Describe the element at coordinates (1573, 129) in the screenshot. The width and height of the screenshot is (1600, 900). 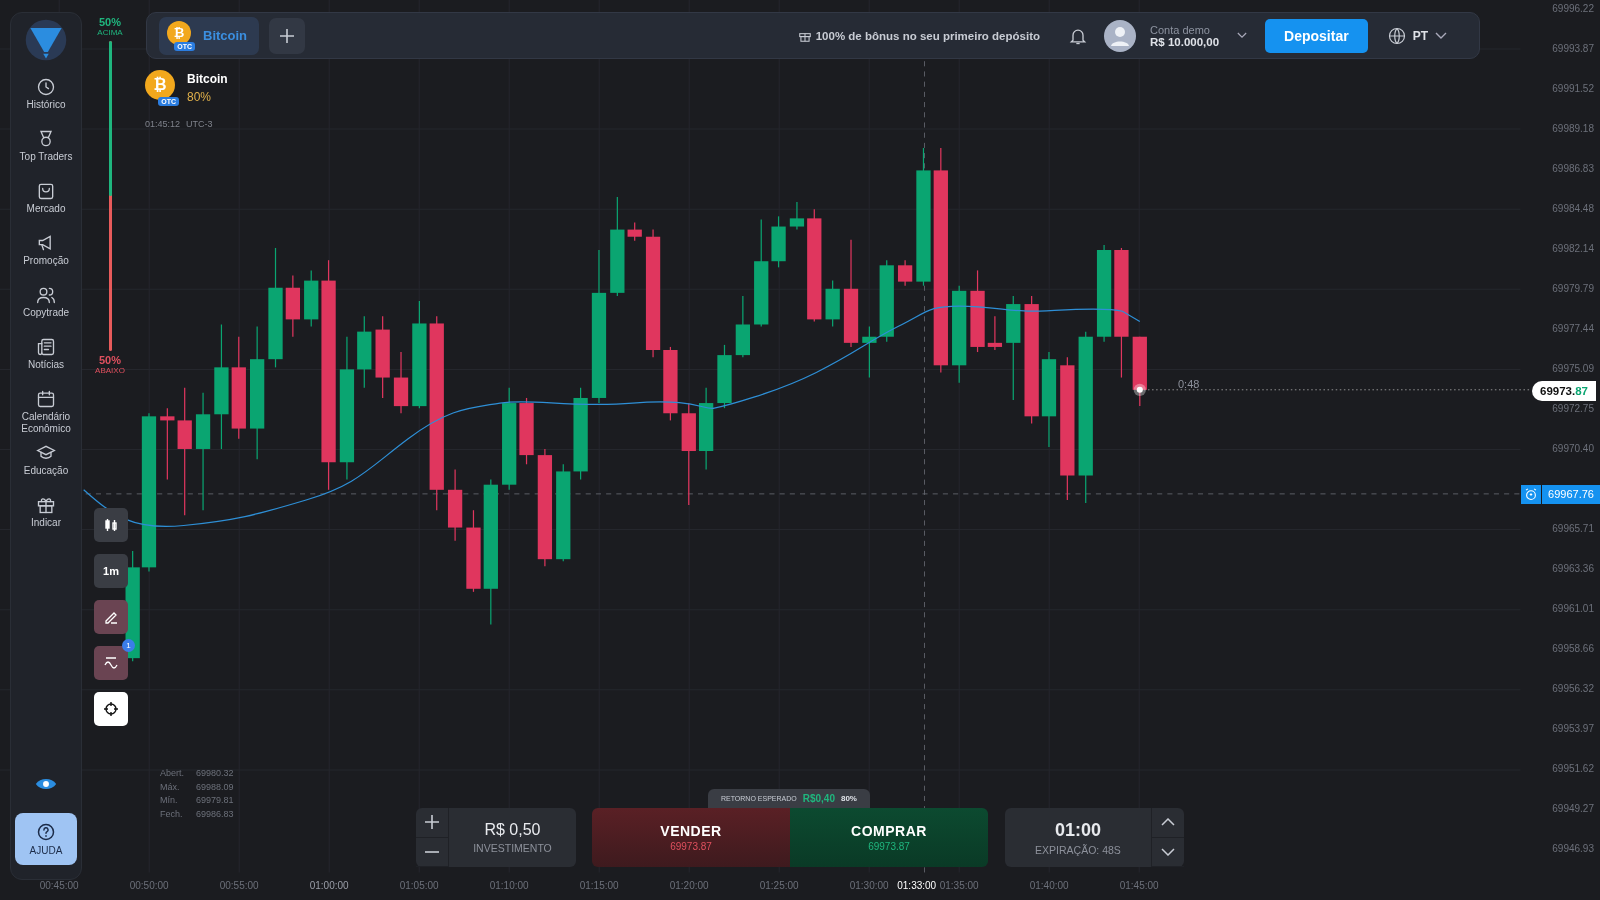
I see `price-label: 69989.18` at that location.